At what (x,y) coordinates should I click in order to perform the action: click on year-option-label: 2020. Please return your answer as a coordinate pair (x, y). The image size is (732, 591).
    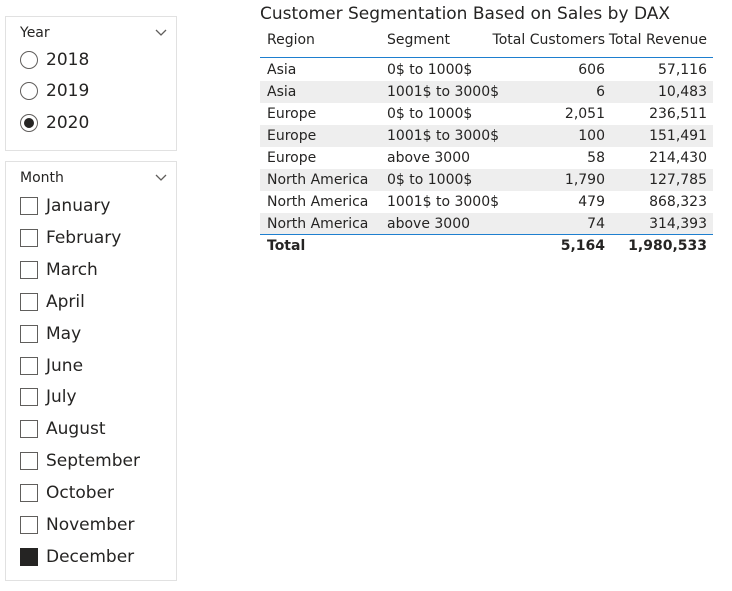
    Looking at the image, I should click on (68, 123).